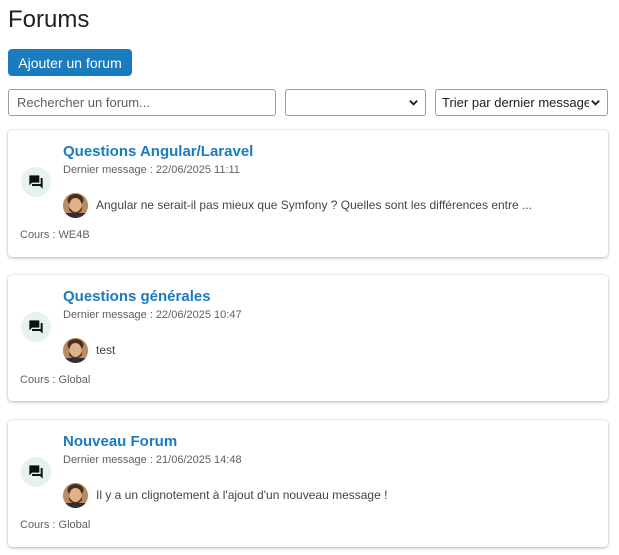  What do you see at coordinates (49, 19) in the screenshot?
I see `page-title: Forums` at bounding box center [49, 19].